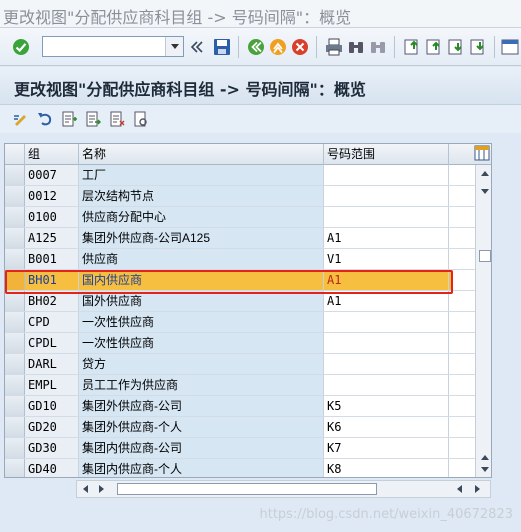 This screenshot has height=532, width=521. I want to click on table-row: GD10 集团外供应商-公司 K5, so click(248, 406).